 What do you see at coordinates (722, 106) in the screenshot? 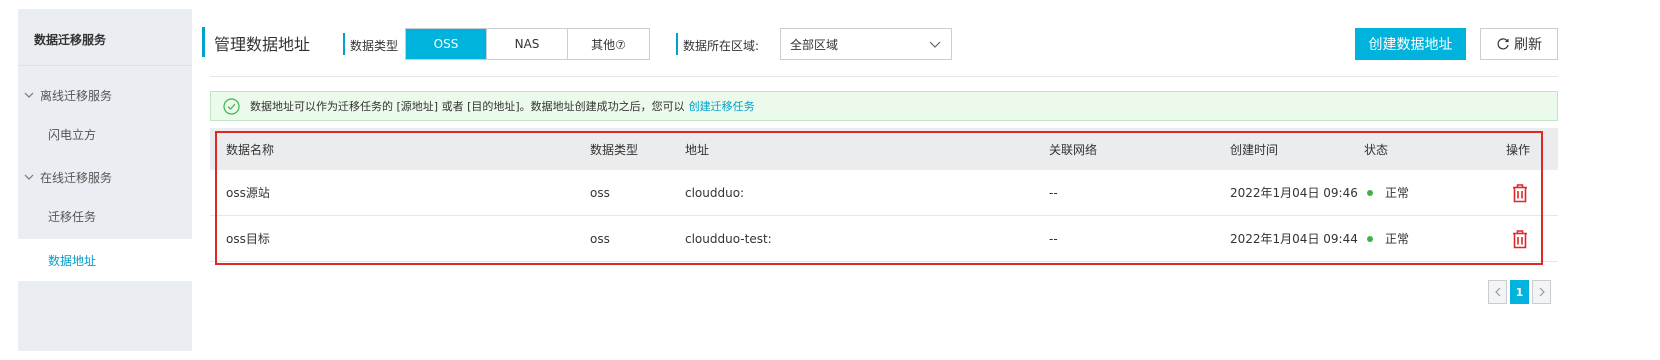
I see `create-migration-task-link: 创建迁移任务` at bounding box center [722, 106].